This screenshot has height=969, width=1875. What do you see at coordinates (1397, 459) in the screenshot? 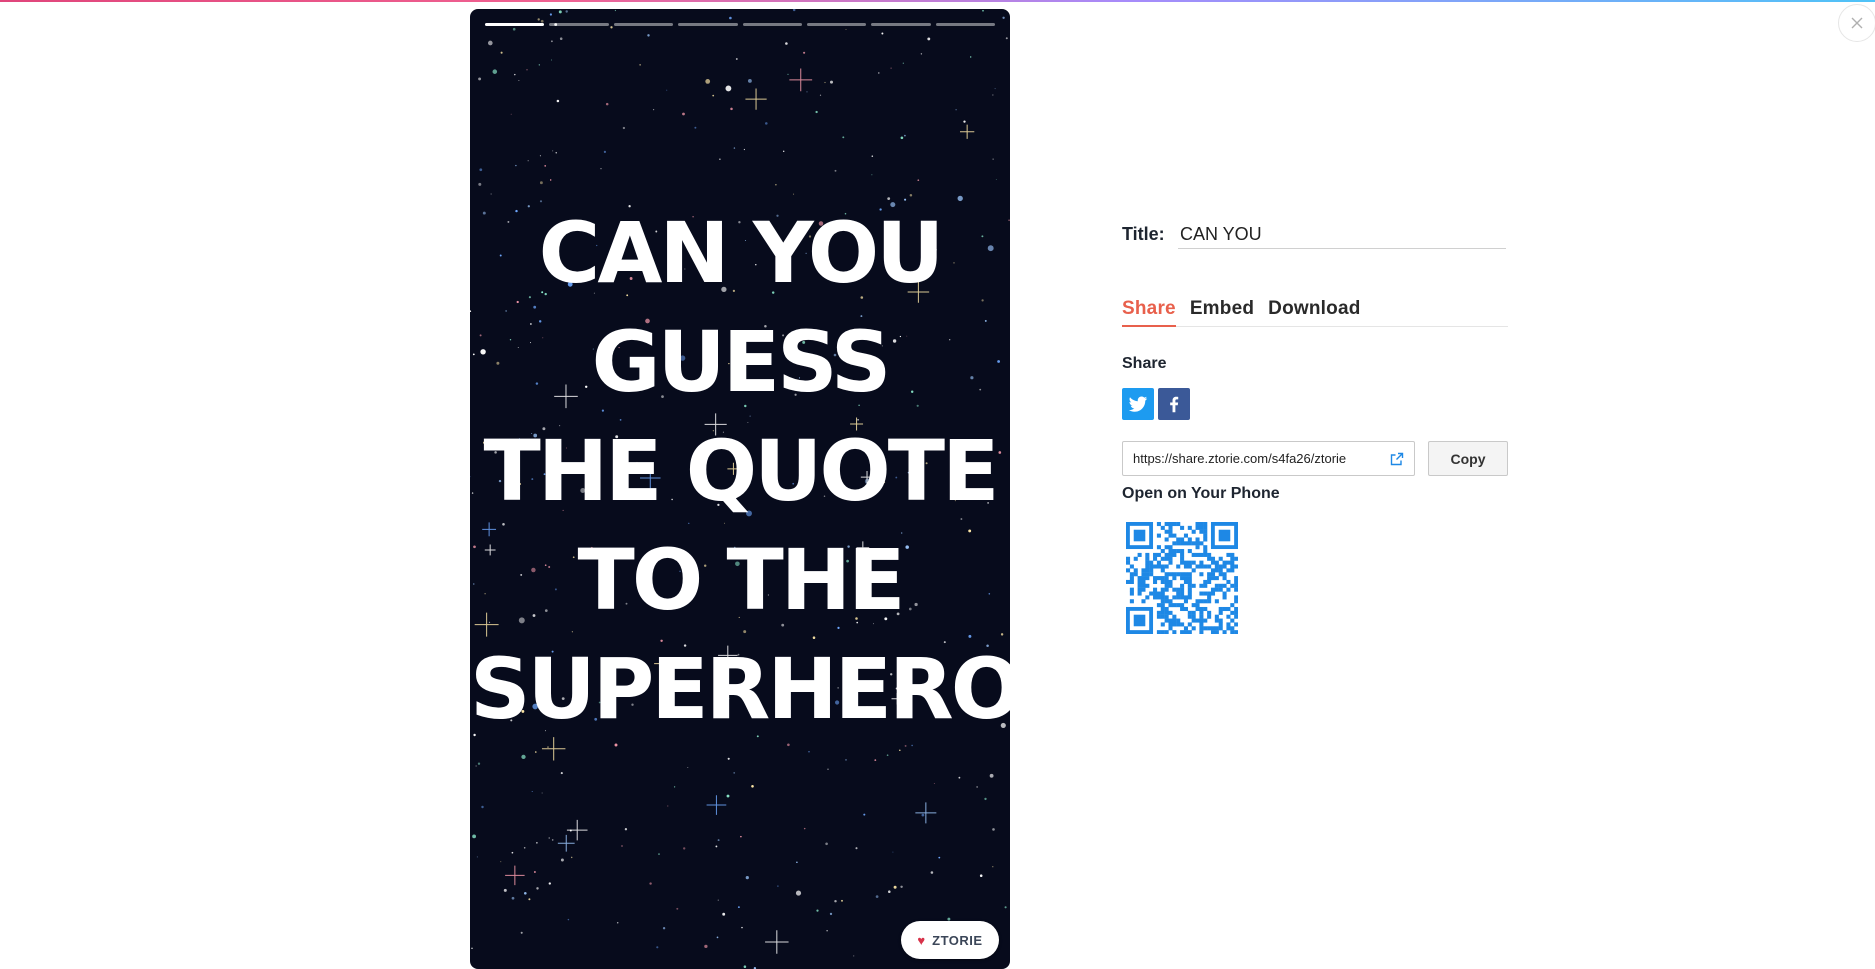
I see `open-link-icon` at bounding box center [1397, 459].